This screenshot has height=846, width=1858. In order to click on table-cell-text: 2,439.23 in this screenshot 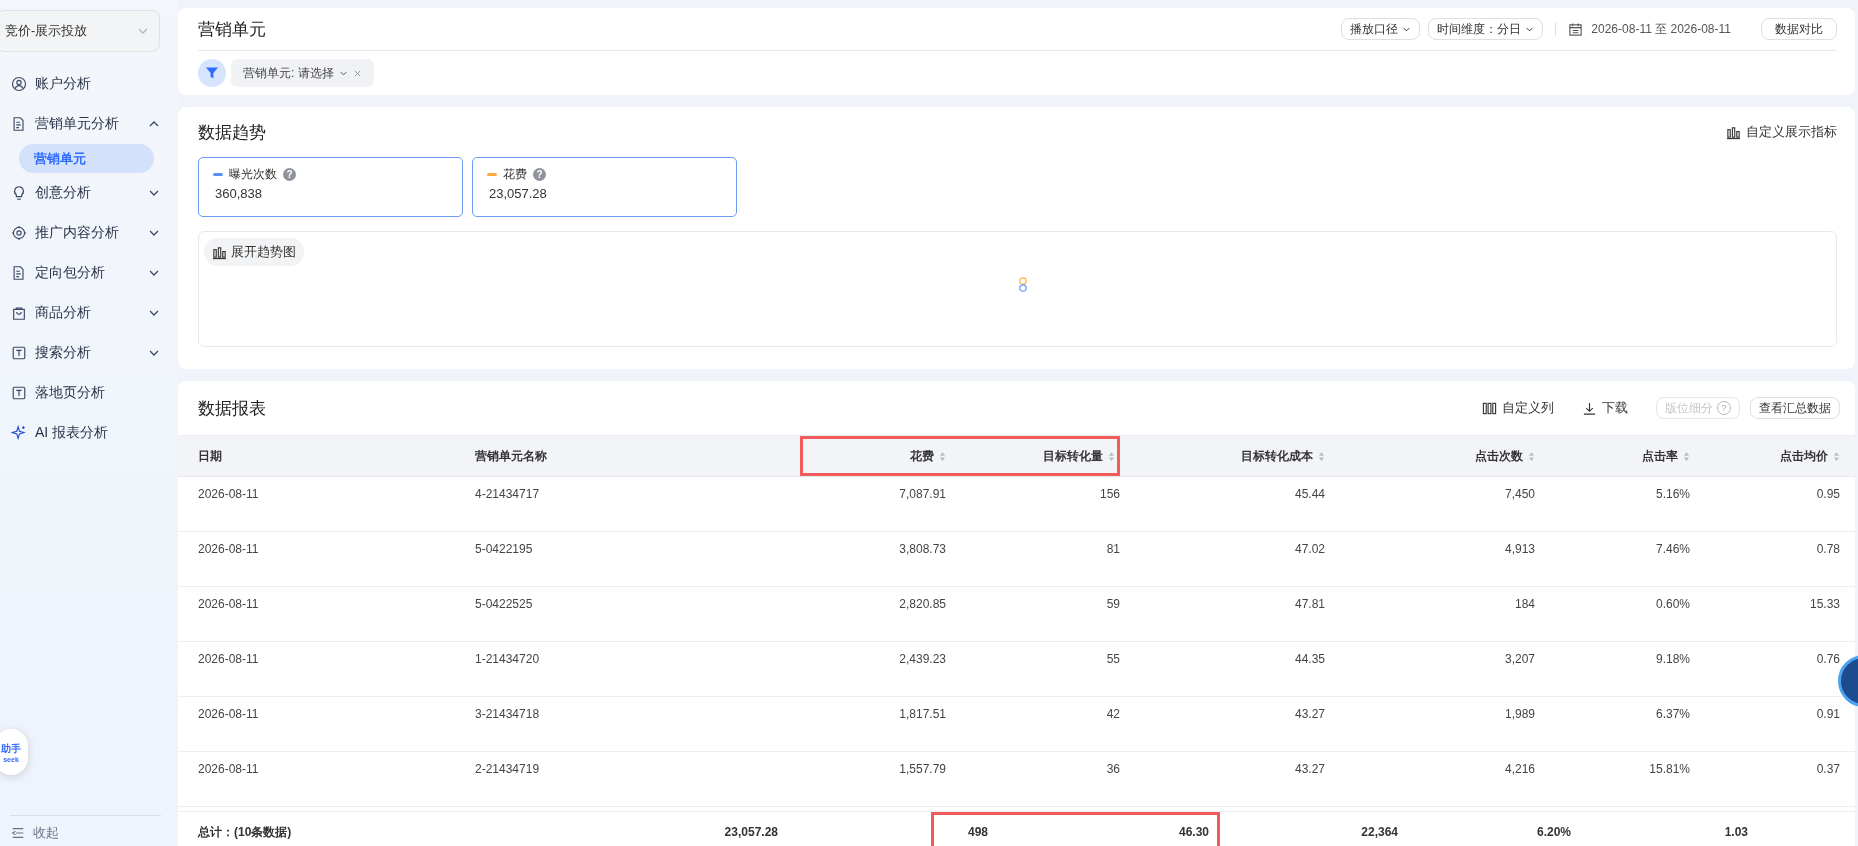, I will do `click(922, 659)`.